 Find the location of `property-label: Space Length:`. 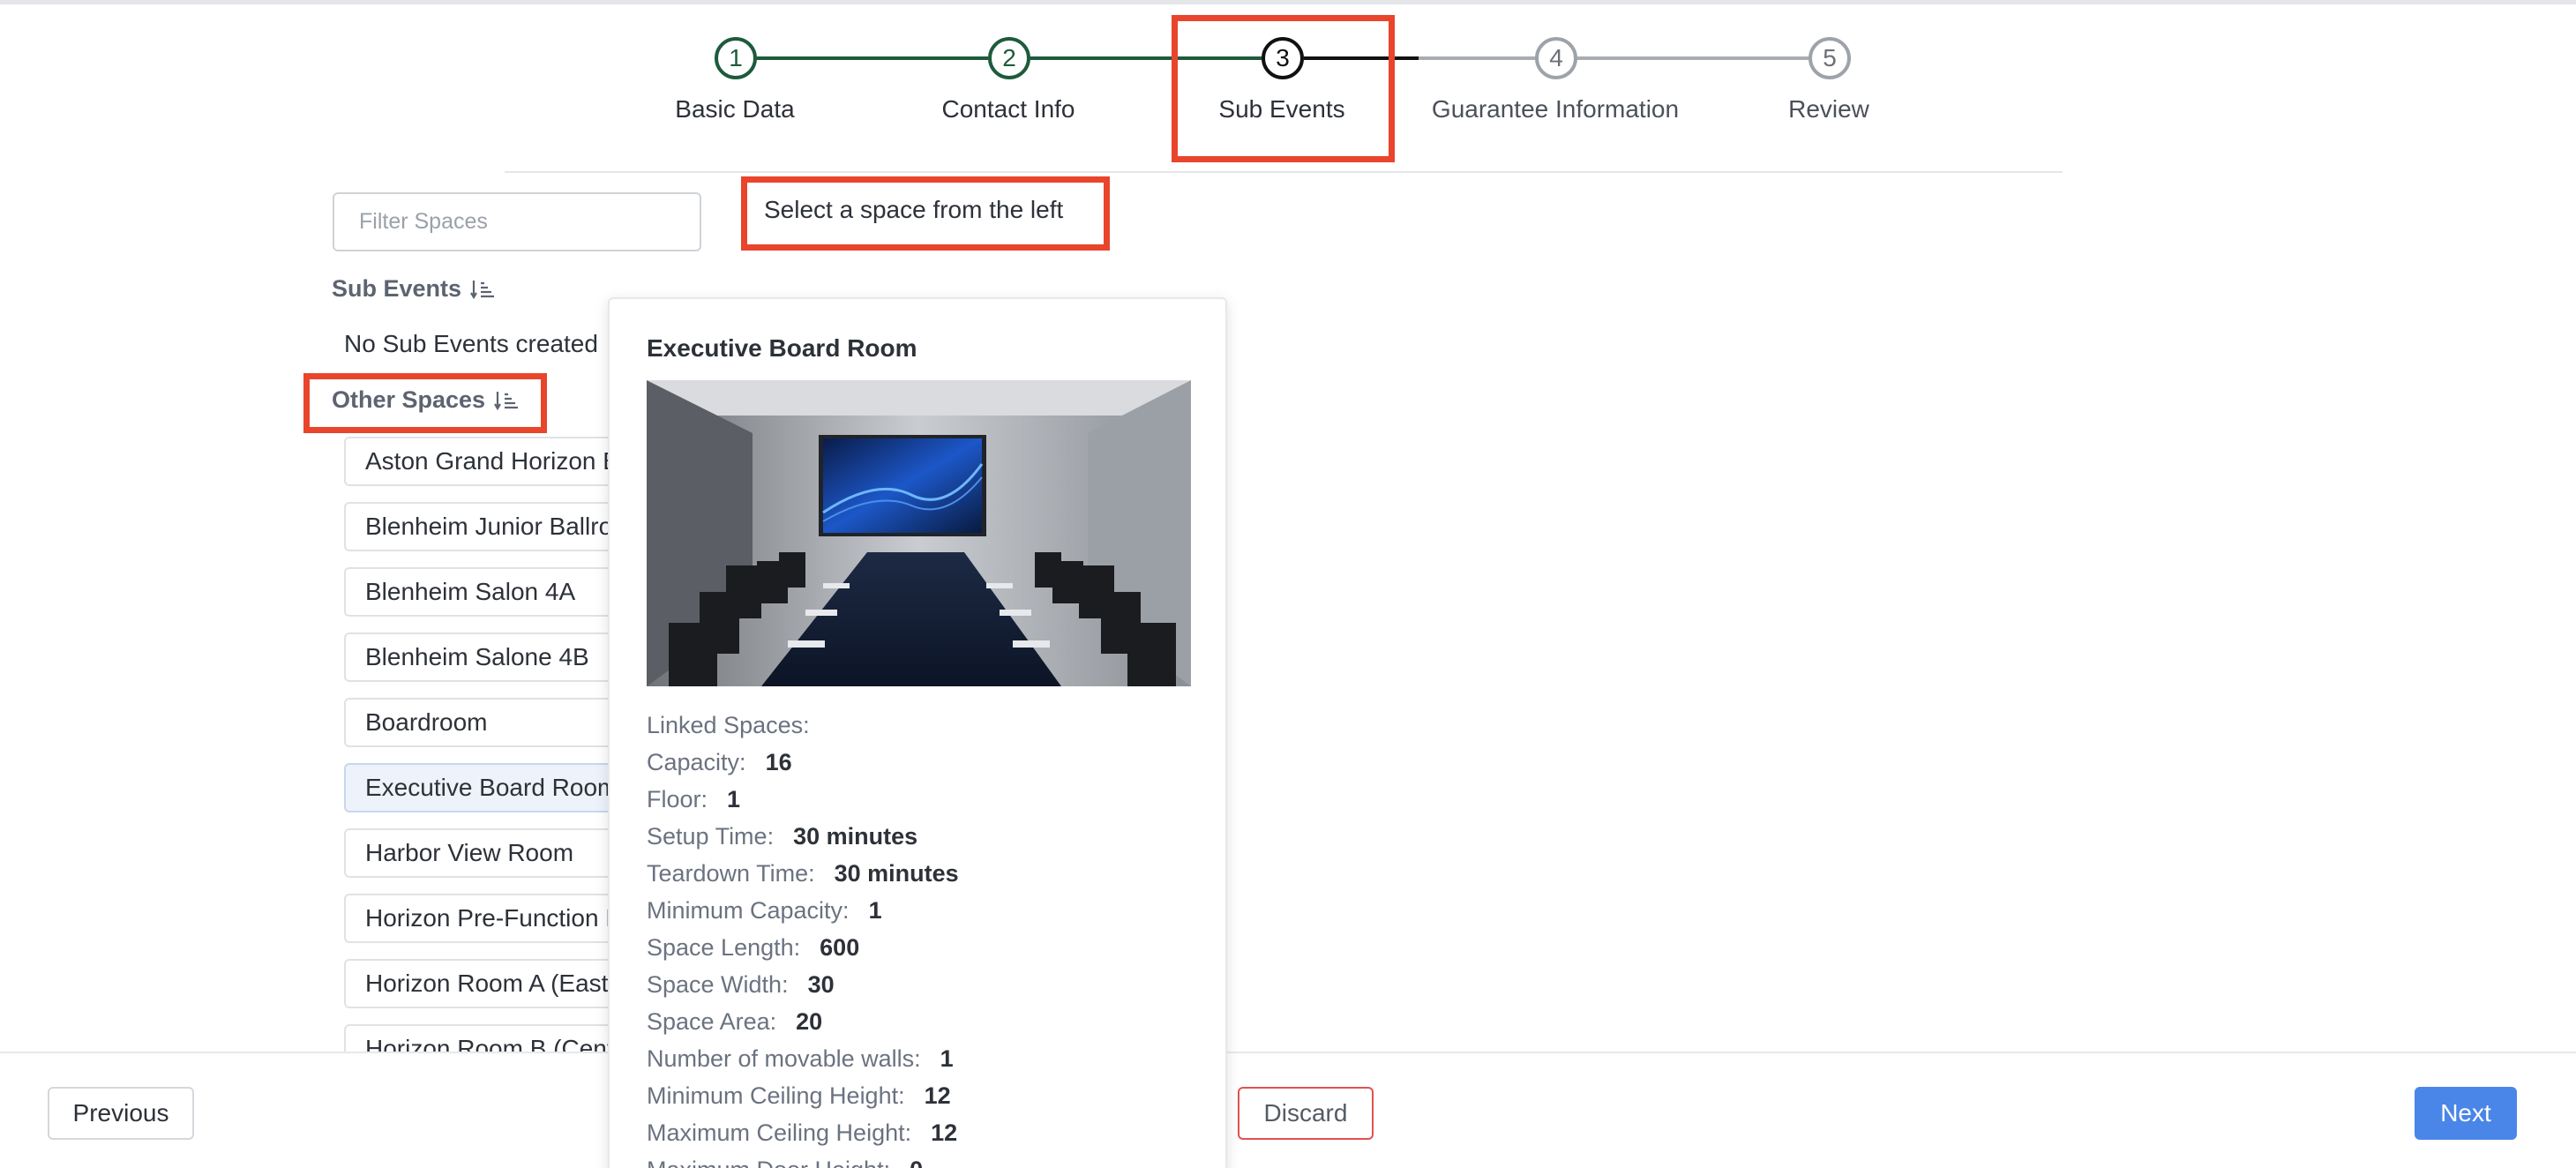

property-label: Space Length: is located at coordinates (724, 947).